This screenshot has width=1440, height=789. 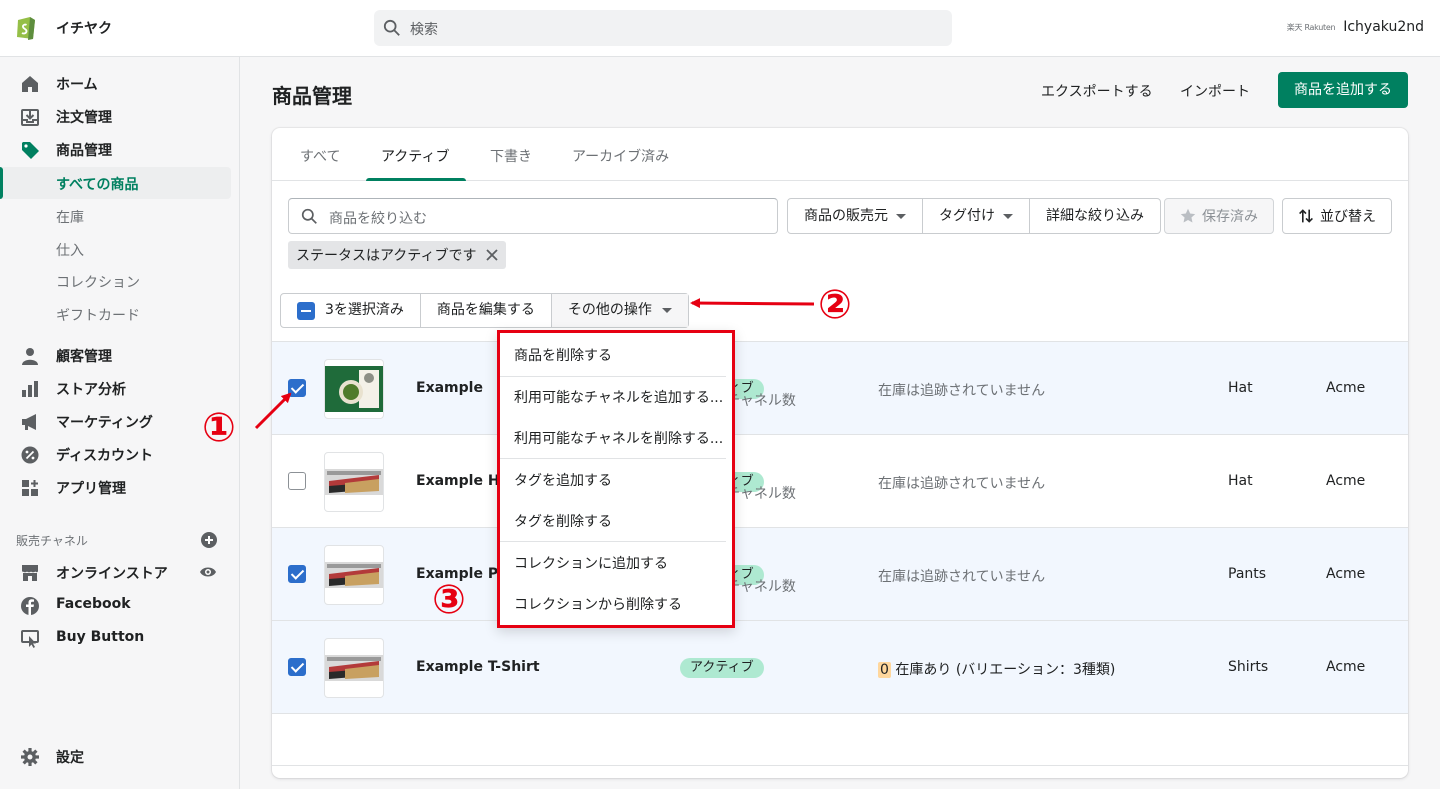 I want to click on annotation-number-1: ①, so click(x=219, y=428).